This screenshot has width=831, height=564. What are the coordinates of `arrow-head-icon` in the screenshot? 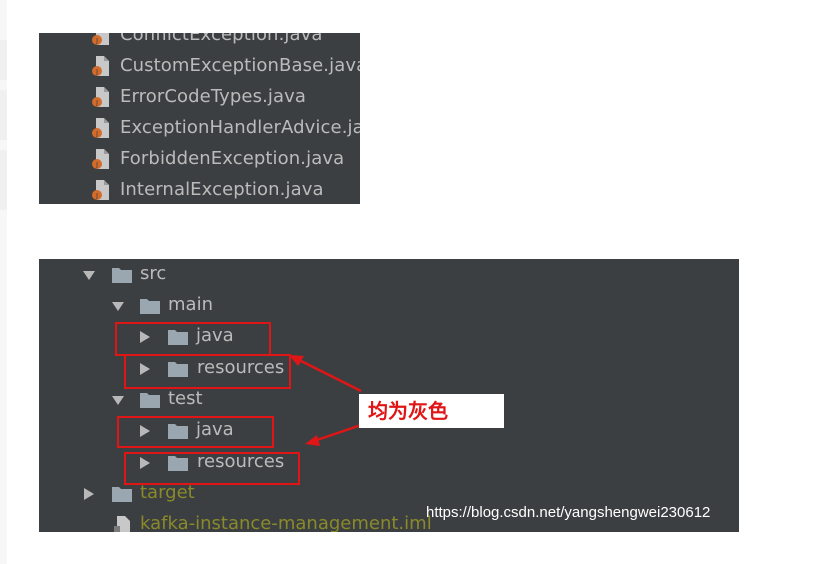 It's located at (312, 440).